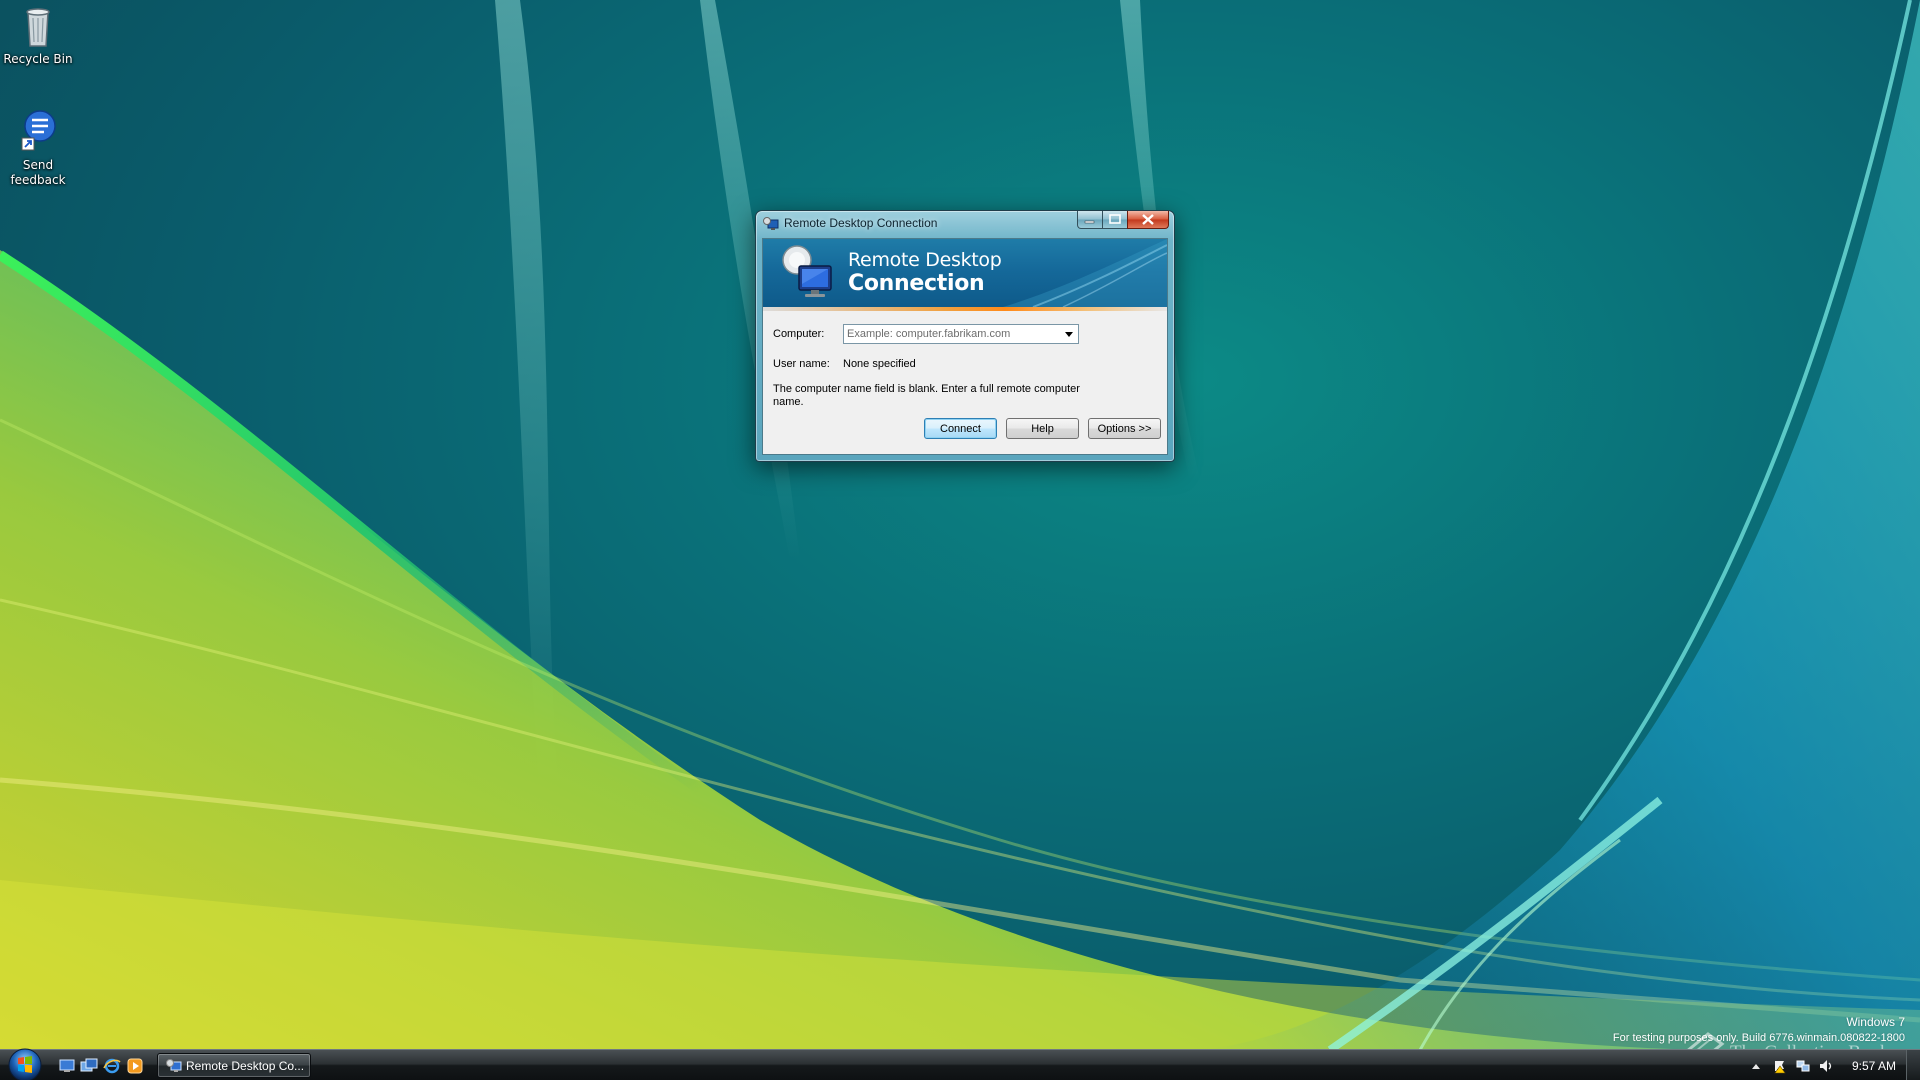 The image size is (1920, 1080). I want to click on show-hidden-icons-icon, so click(1756, 1066).